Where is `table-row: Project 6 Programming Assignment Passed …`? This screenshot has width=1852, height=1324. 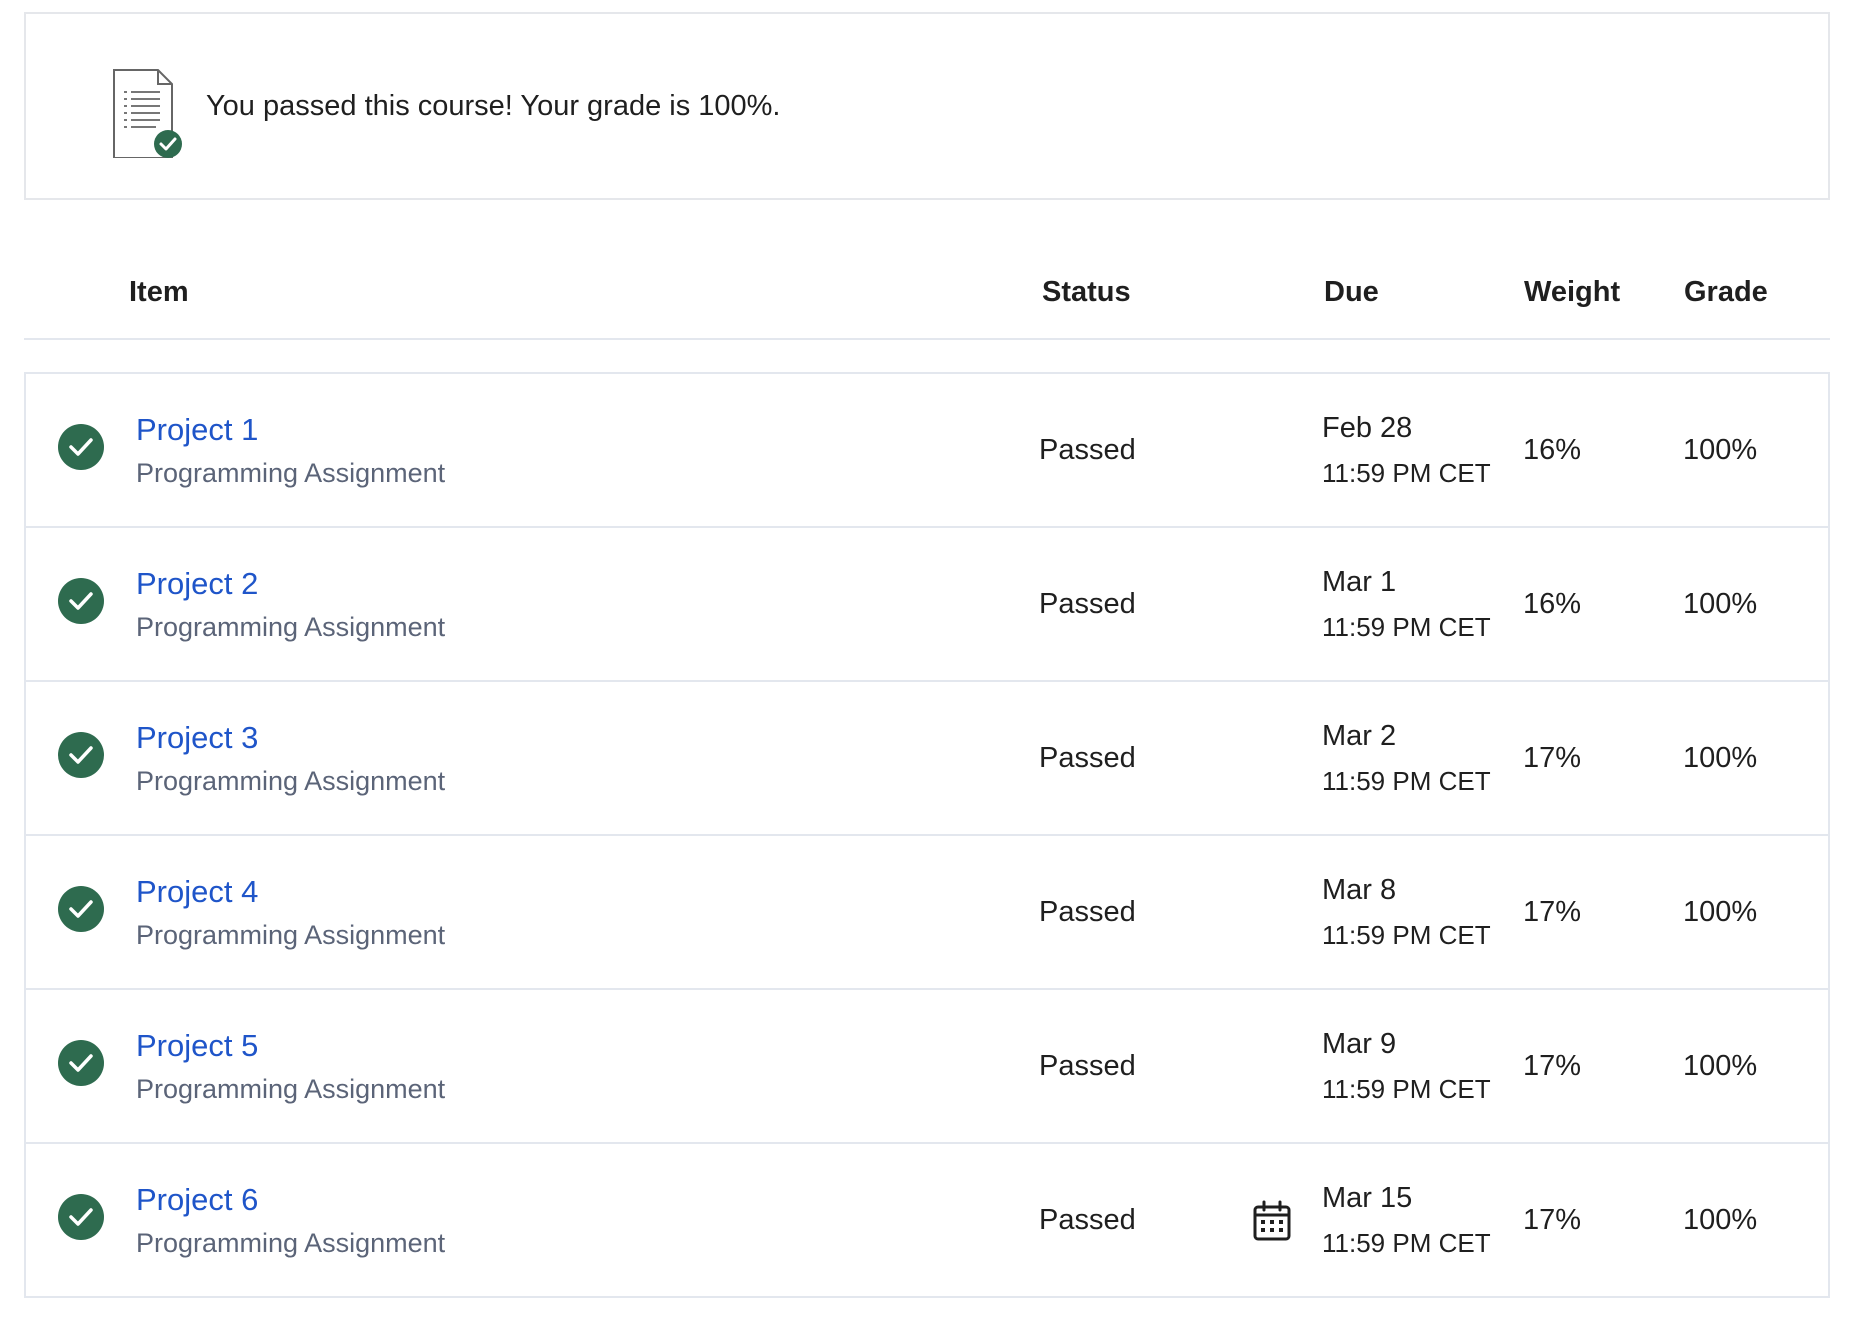 table-row: Project 6 Programming Assignment Passed … is located at coordinates (927, 1220).